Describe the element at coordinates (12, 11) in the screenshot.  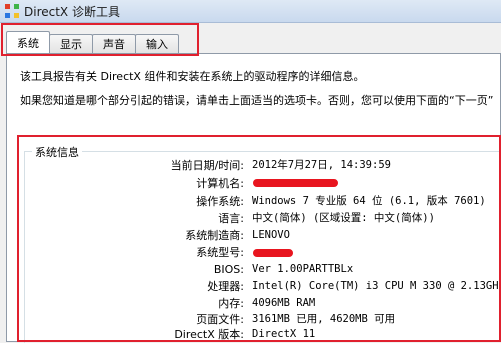
I see `directx-app-icon` at that location.